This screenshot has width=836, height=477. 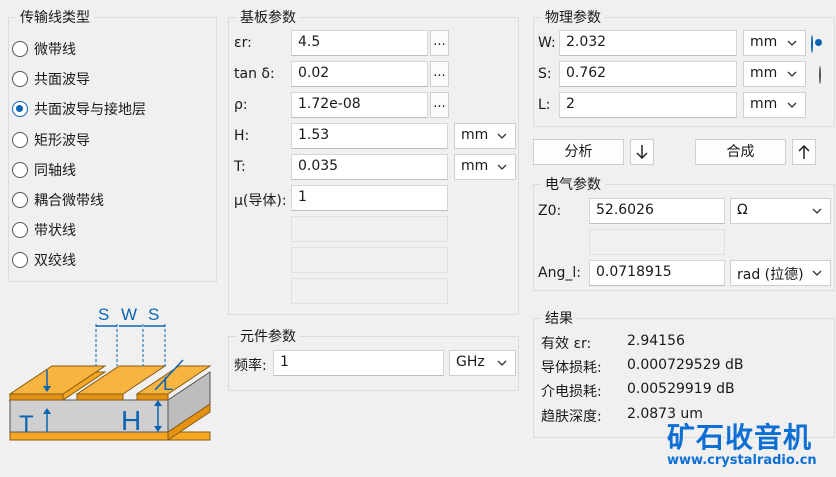 What do you see at coordinates (369, 167) in the screenshot?
I see `t-input: 0.035` at bounding box center [369, 167].